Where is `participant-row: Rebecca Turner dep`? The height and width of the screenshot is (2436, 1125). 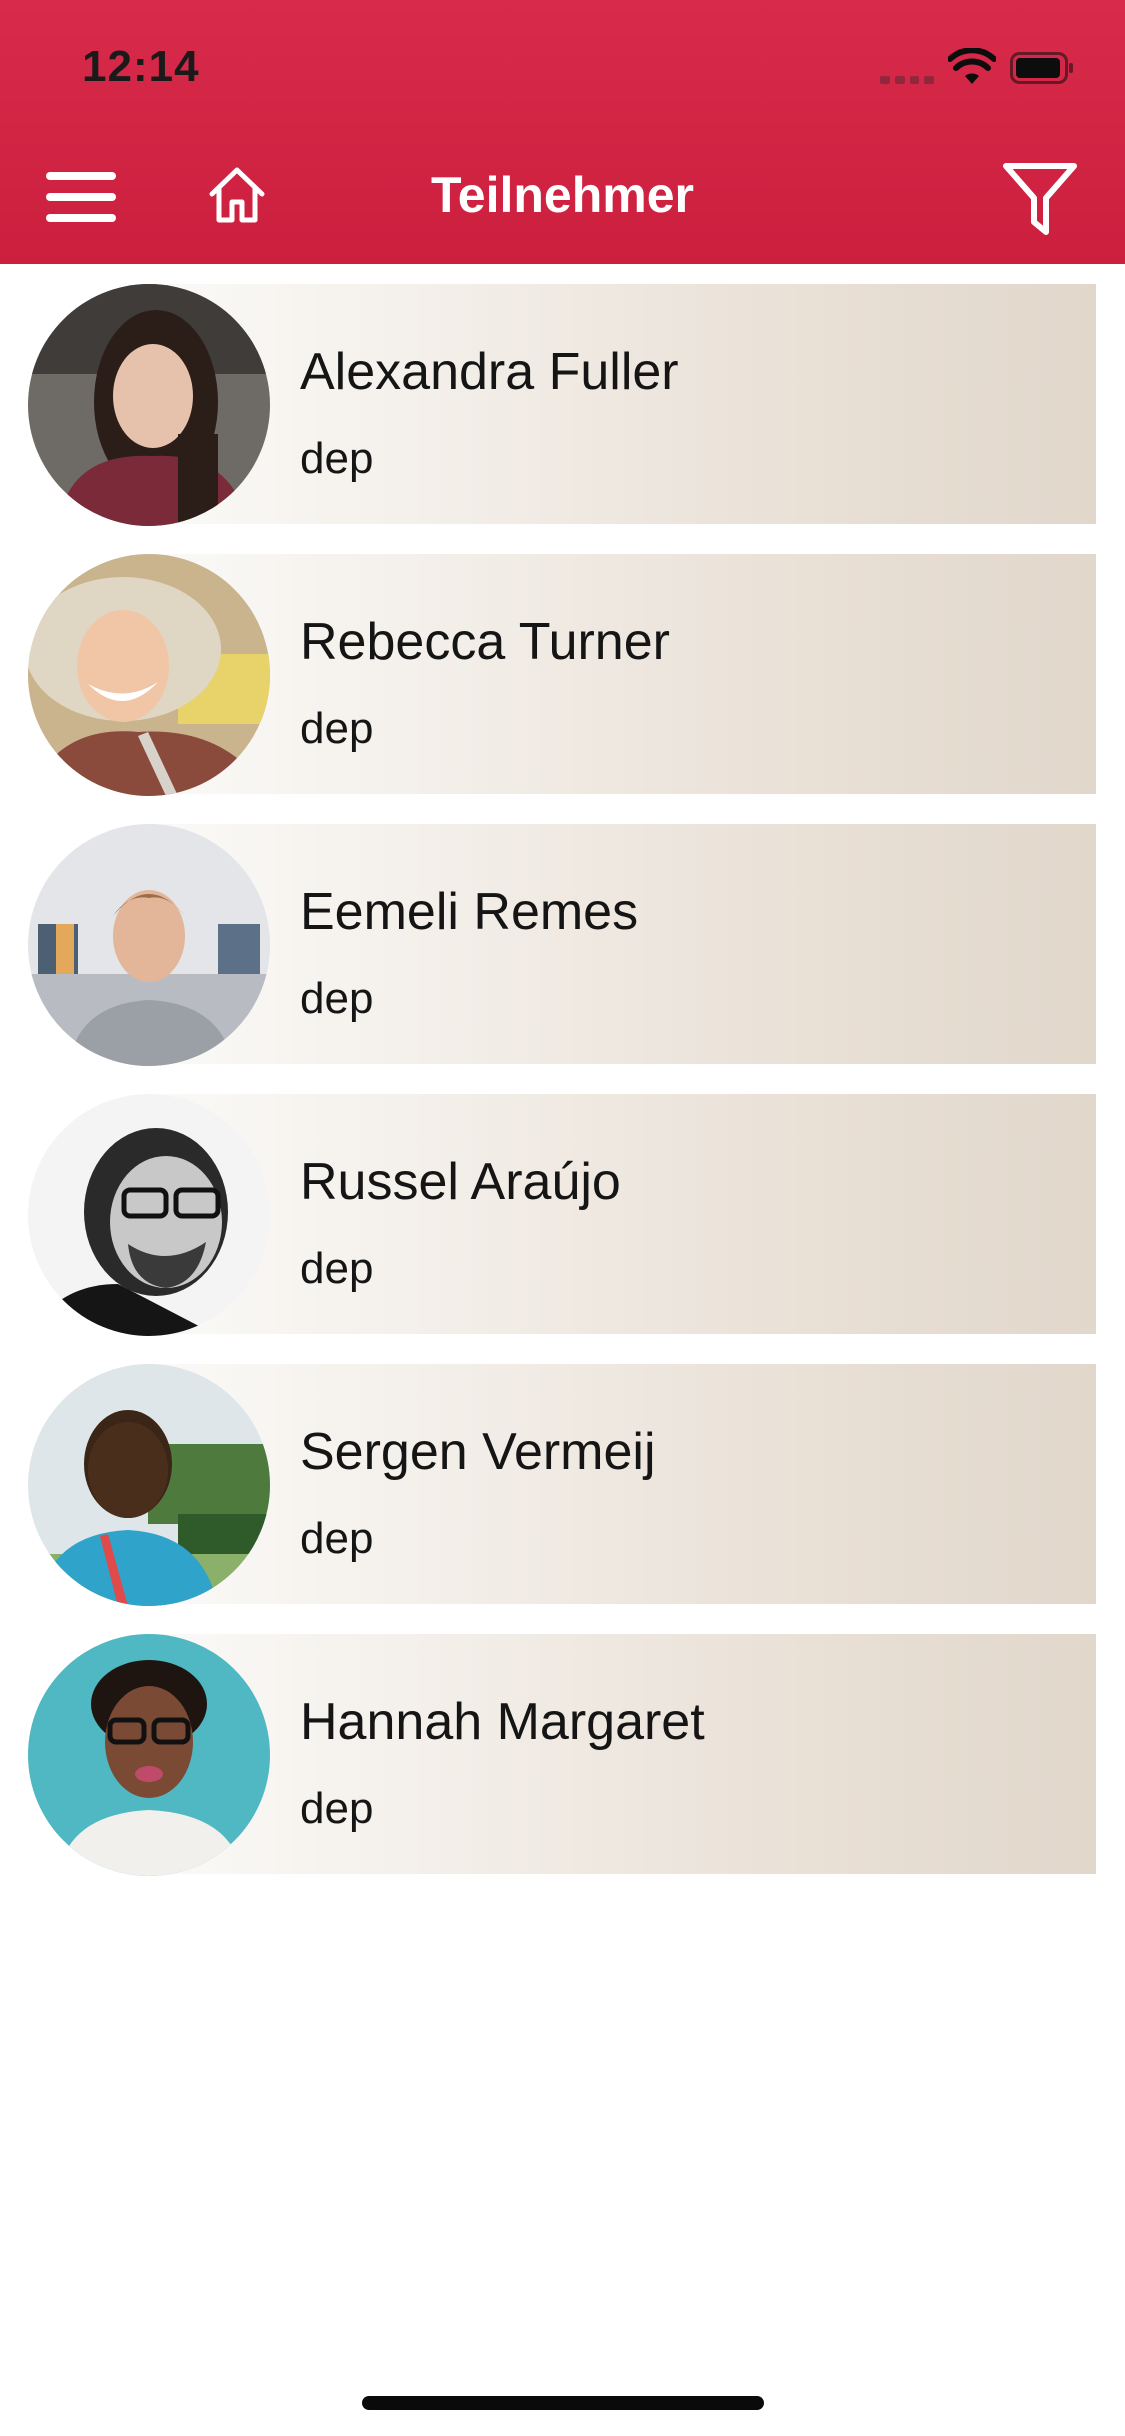 participant-row: Rebecca Turner dep is located at coordinates (562, 665).